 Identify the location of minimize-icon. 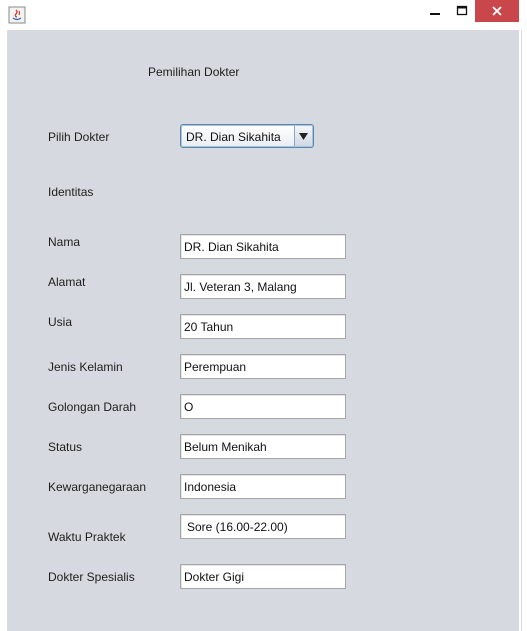
(435, 14).